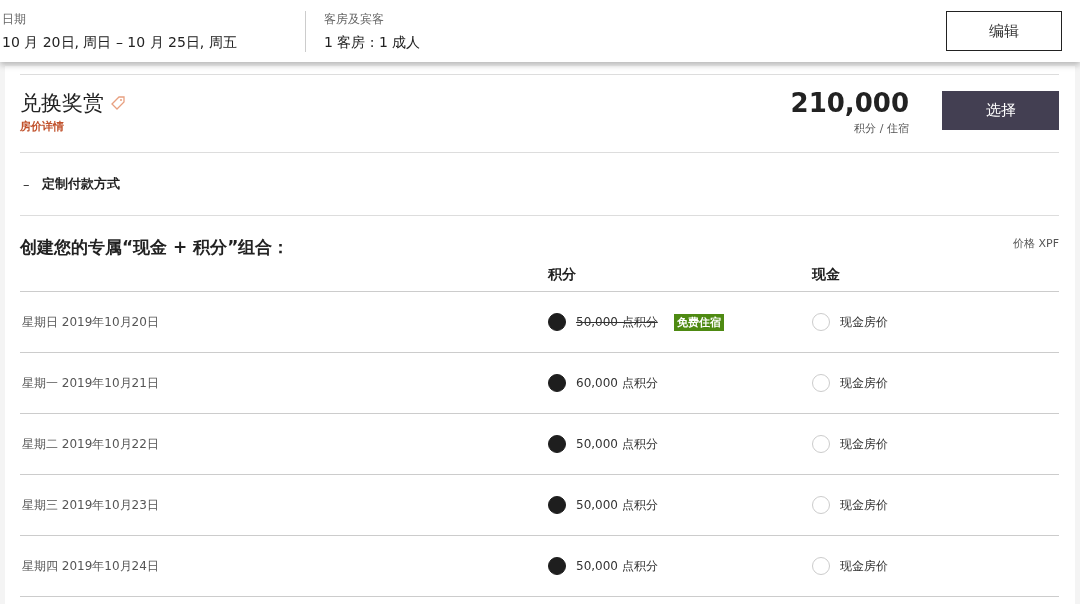 The width and height of the screenshot is (1080, 604). Describe the element at coordinates (118, 103) in the screenshot. I see `tag-icon` at that location.